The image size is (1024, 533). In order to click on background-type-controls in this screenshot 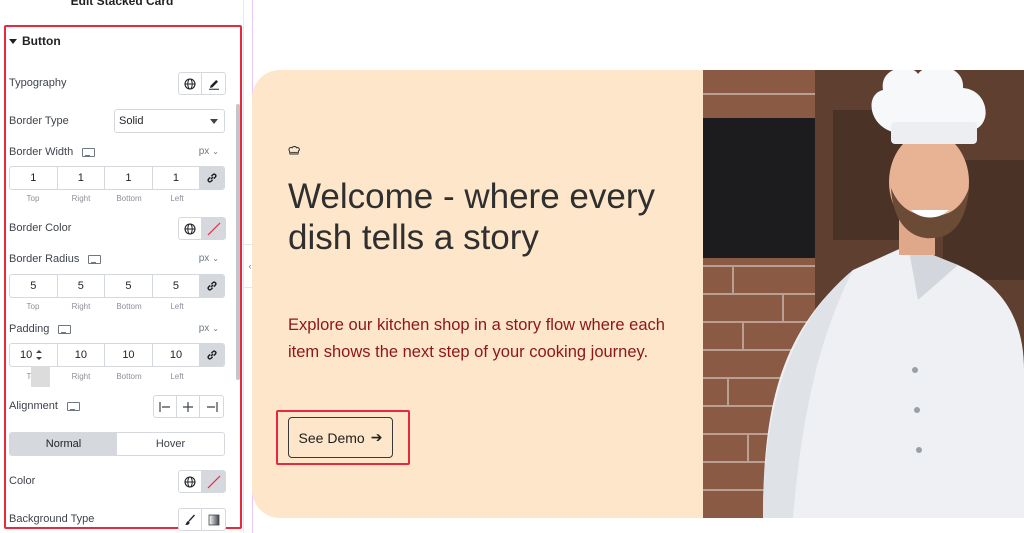, I will do `click(202, 519)`.